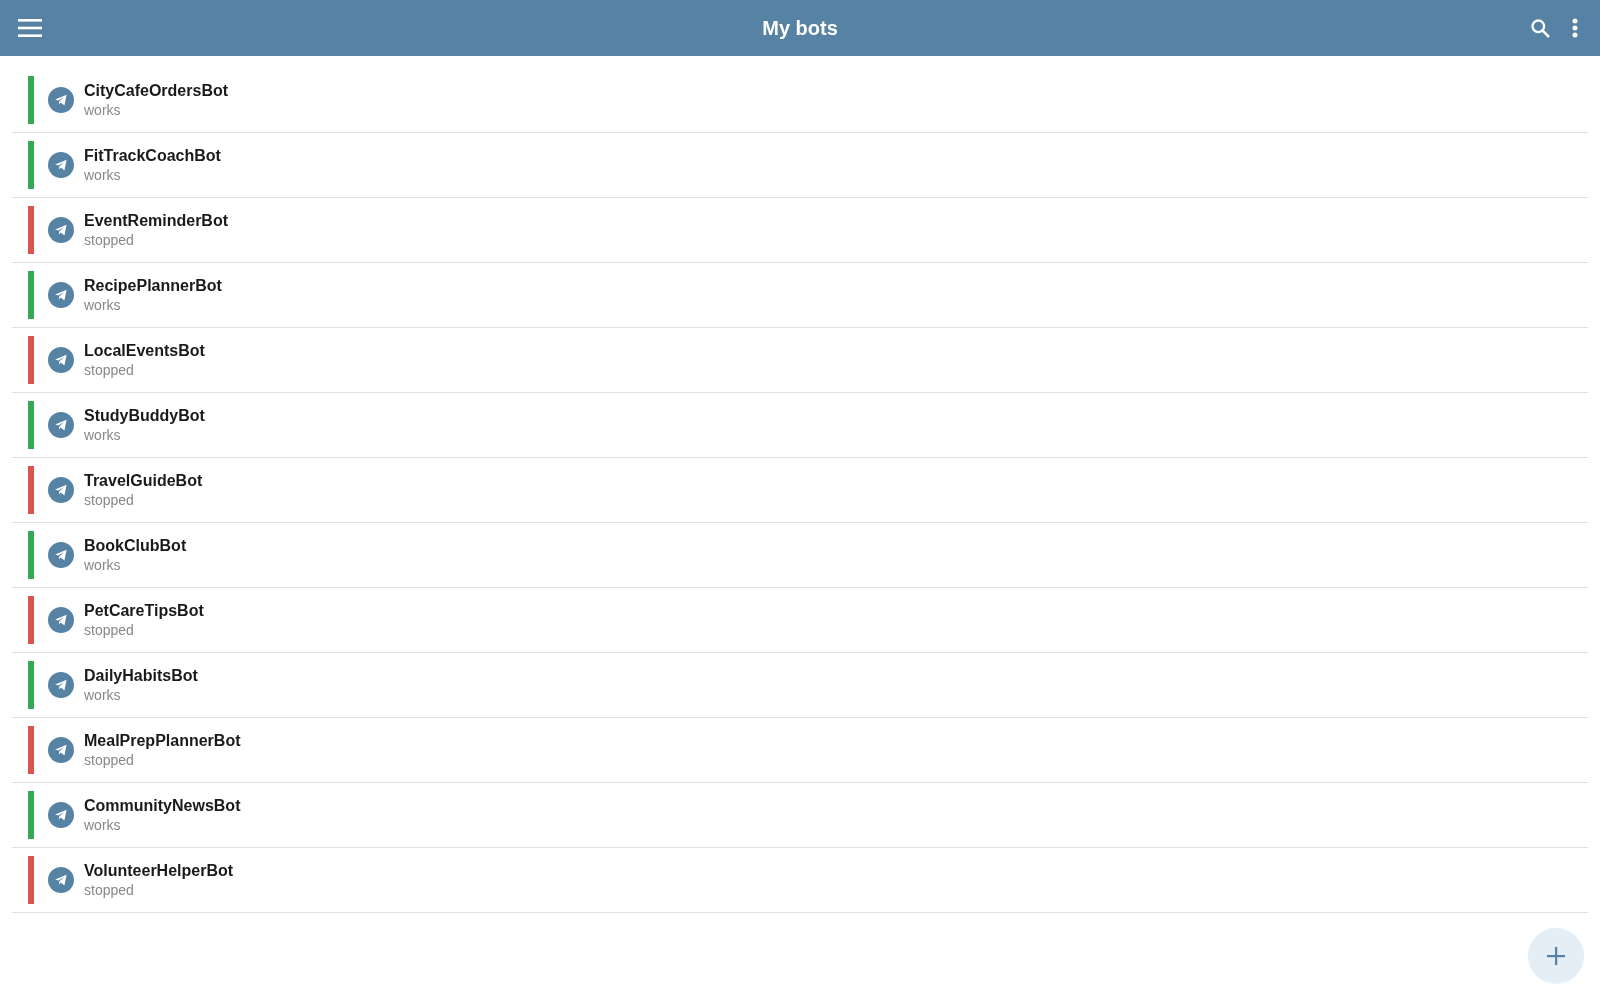 This screenshot has width=1600, height=1000. I want to click on bot-name: RecipePlannerBot, so click(153, 285).